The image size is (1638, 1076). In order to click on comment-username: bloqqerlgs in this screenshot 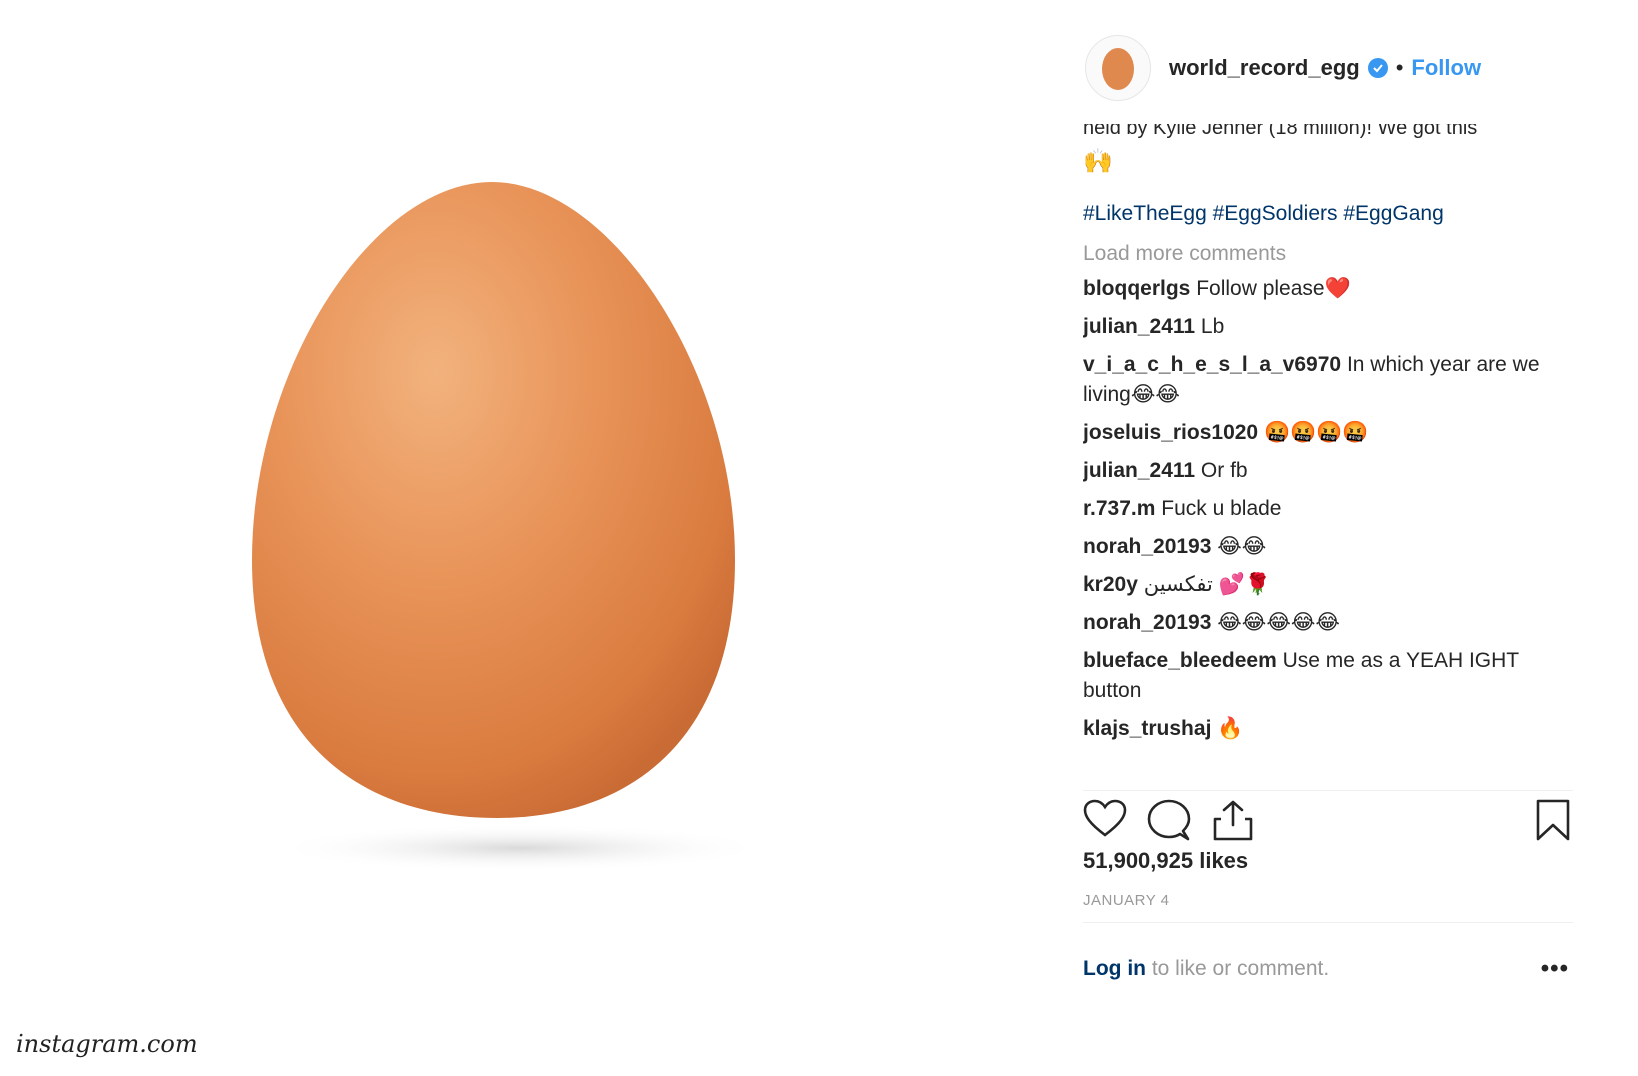, I will do `click(1136, 288)`.